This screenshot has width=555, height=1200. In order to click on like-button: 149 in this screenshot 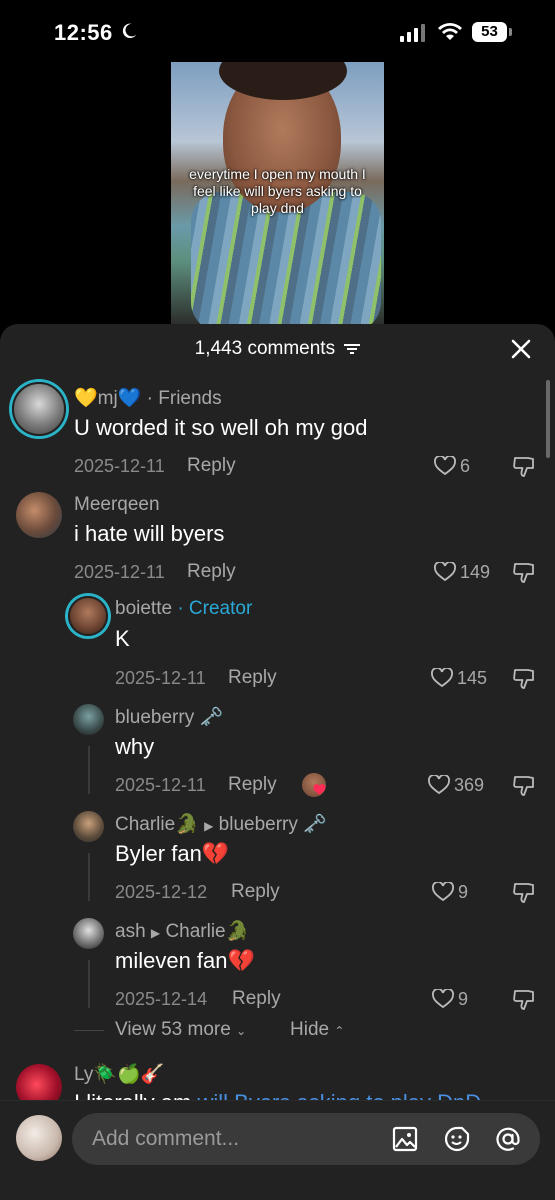, I will do `click(462, 572)`.